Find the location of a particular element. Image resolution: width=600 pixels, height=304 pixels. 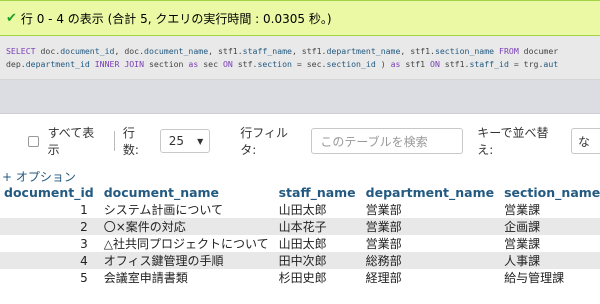

sql-text: documer is located at coordinates (538, 51).